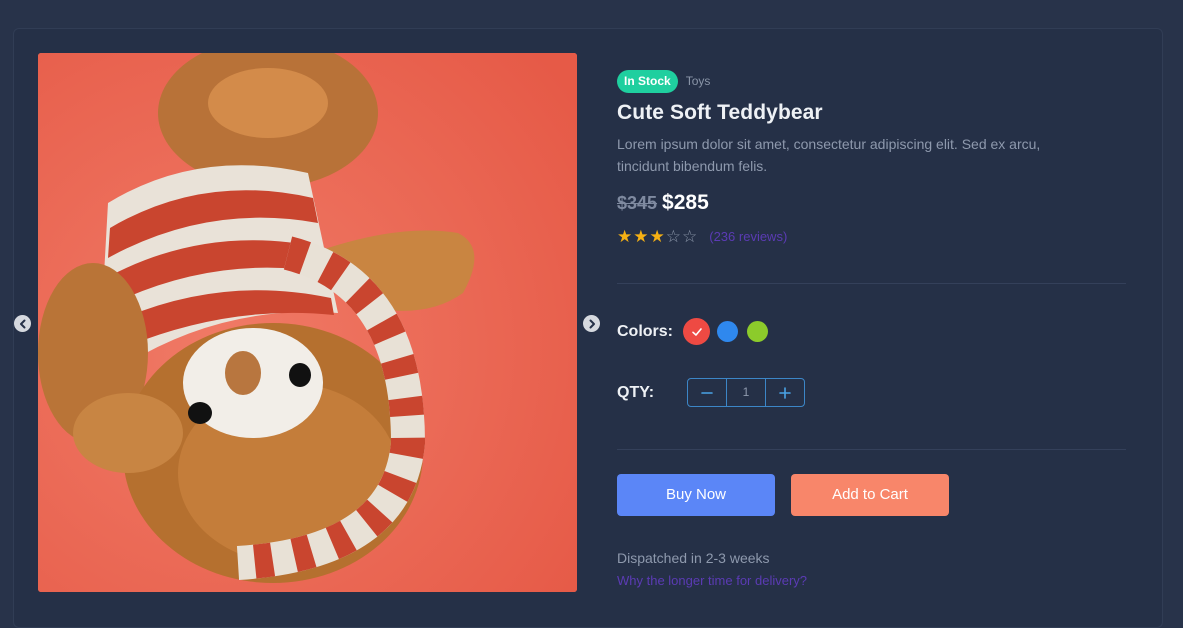 The width and height of the screenshot is (1183, 628). I want to click on price-block: $345 $285, so click(872, 203).